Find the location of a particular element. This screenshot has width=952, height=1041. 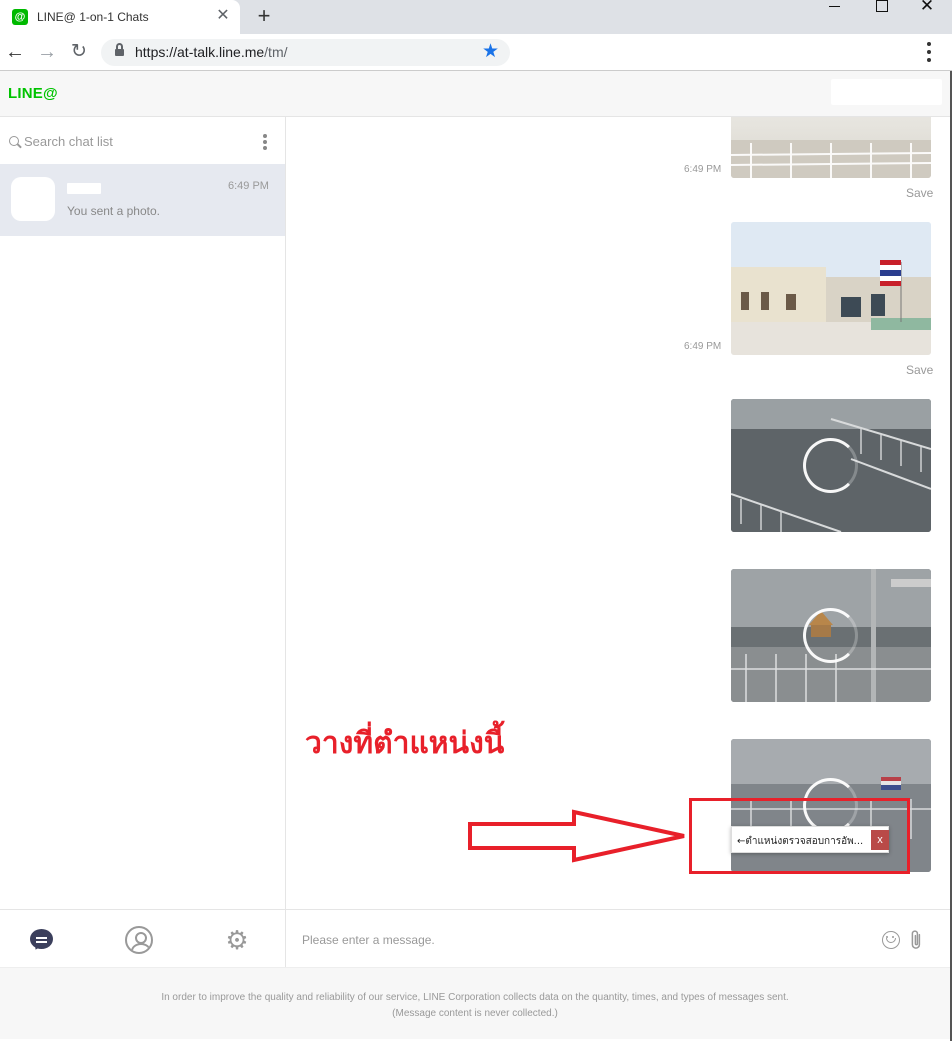

url-host: https://at-talk.line.me is located at coordinates (200, 52).